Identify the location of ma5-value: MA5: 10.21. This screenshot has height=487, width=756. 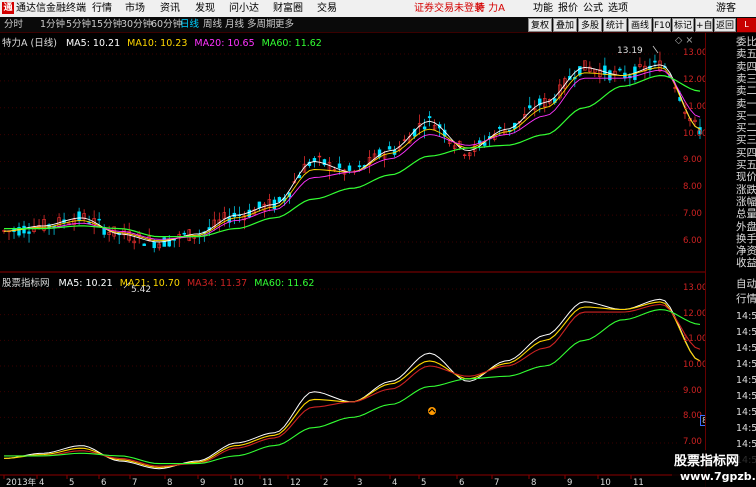
(93, 43).